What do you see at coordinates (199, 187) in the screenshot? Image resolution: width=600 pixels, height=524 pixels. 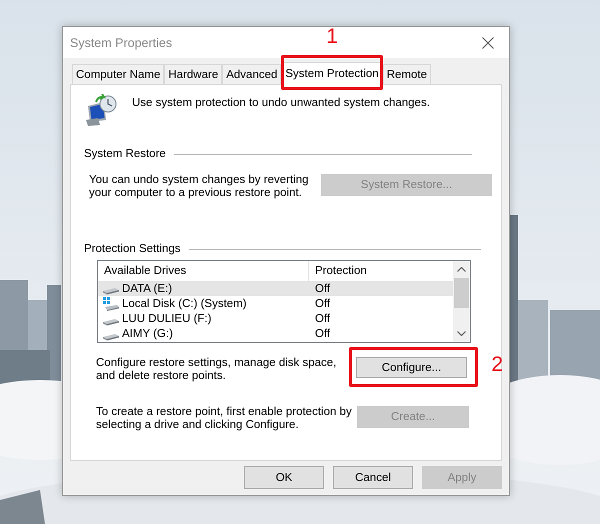 I see `description-text: You can undo system changes by reverting your computer to a previous restore point.` at bounding box center [199, 187].